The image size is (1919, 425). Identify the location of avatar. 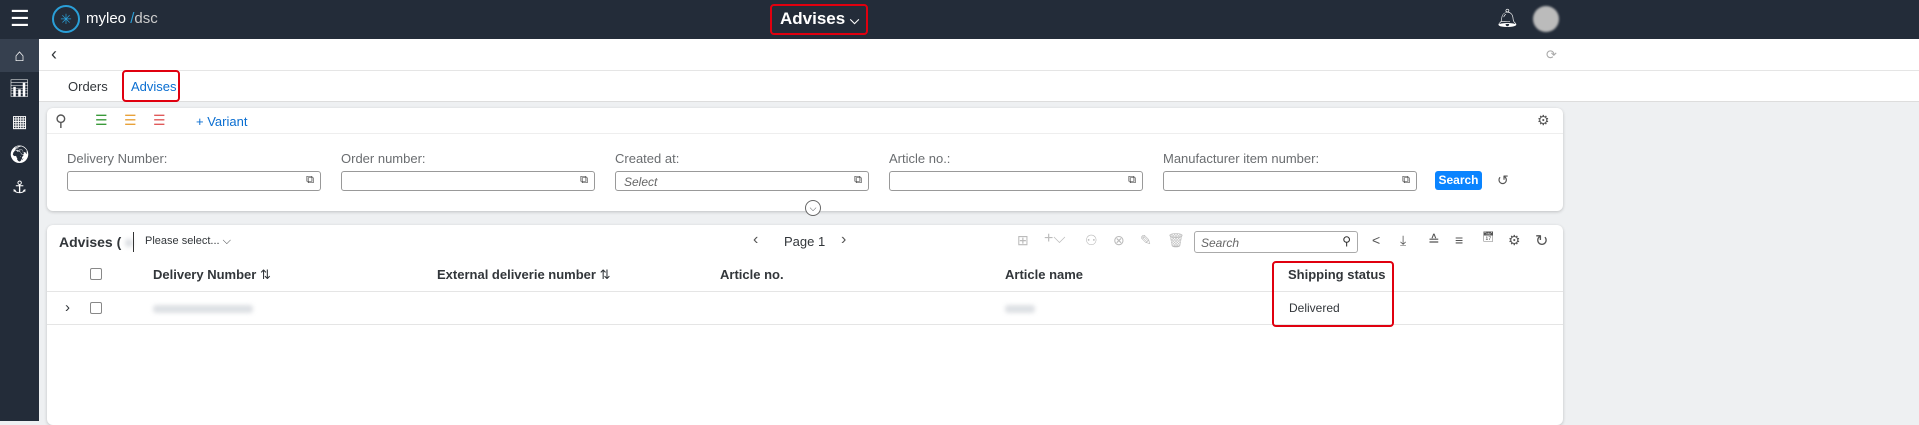
(1546, 19).